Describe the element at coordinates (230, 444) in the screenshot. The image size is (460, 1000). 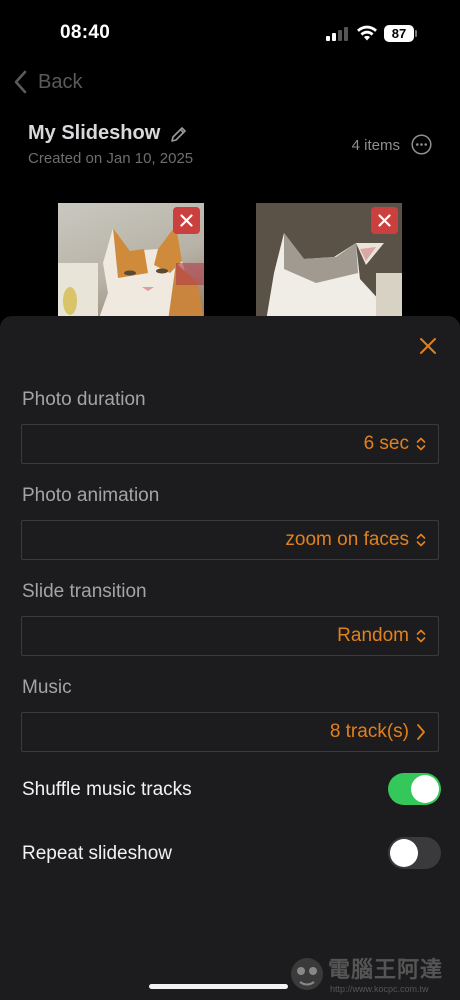
I see `photo-duration-select: 6 sec` at that location.